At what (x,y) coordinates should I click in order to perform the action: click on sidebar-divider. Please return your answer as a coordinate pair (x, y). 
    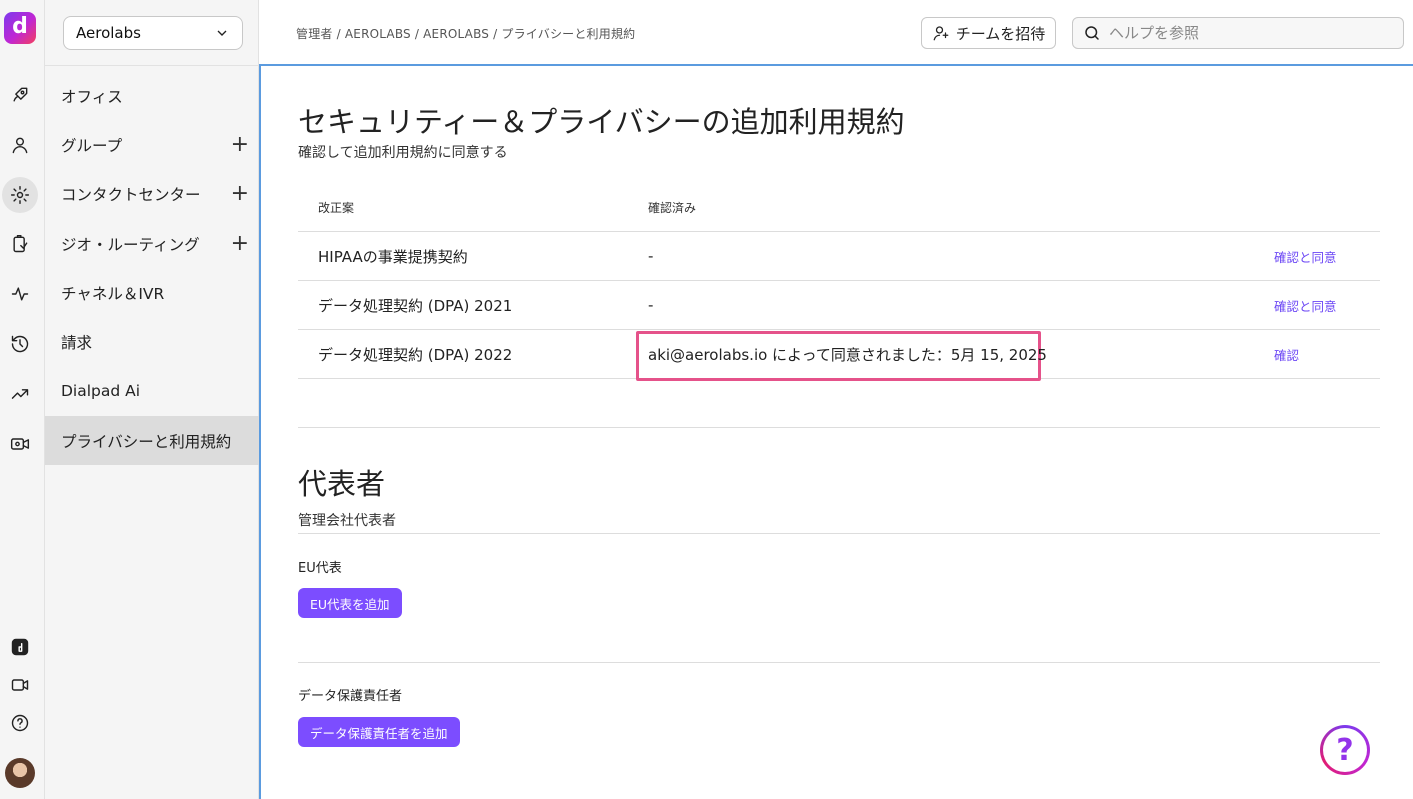
    Looking at the image, I should click on (152, 65).